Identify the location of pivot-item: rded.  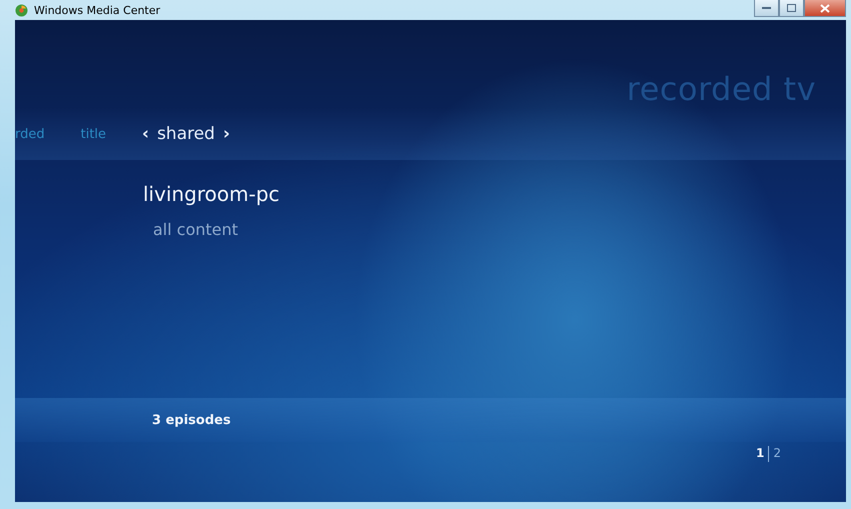
(30, 134).